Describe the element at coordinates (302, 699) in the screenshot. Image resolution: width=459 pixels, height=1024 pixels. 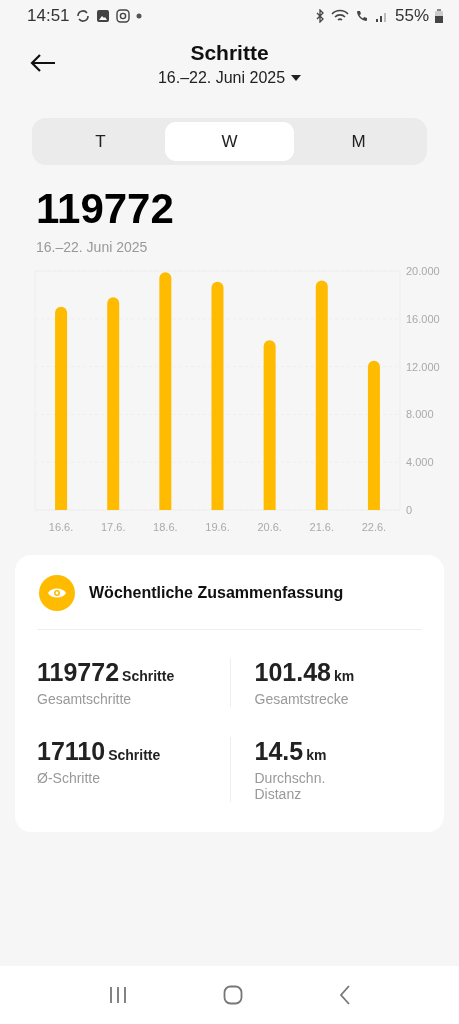
I see `stat-label: Gesamtstrecke` at that location.